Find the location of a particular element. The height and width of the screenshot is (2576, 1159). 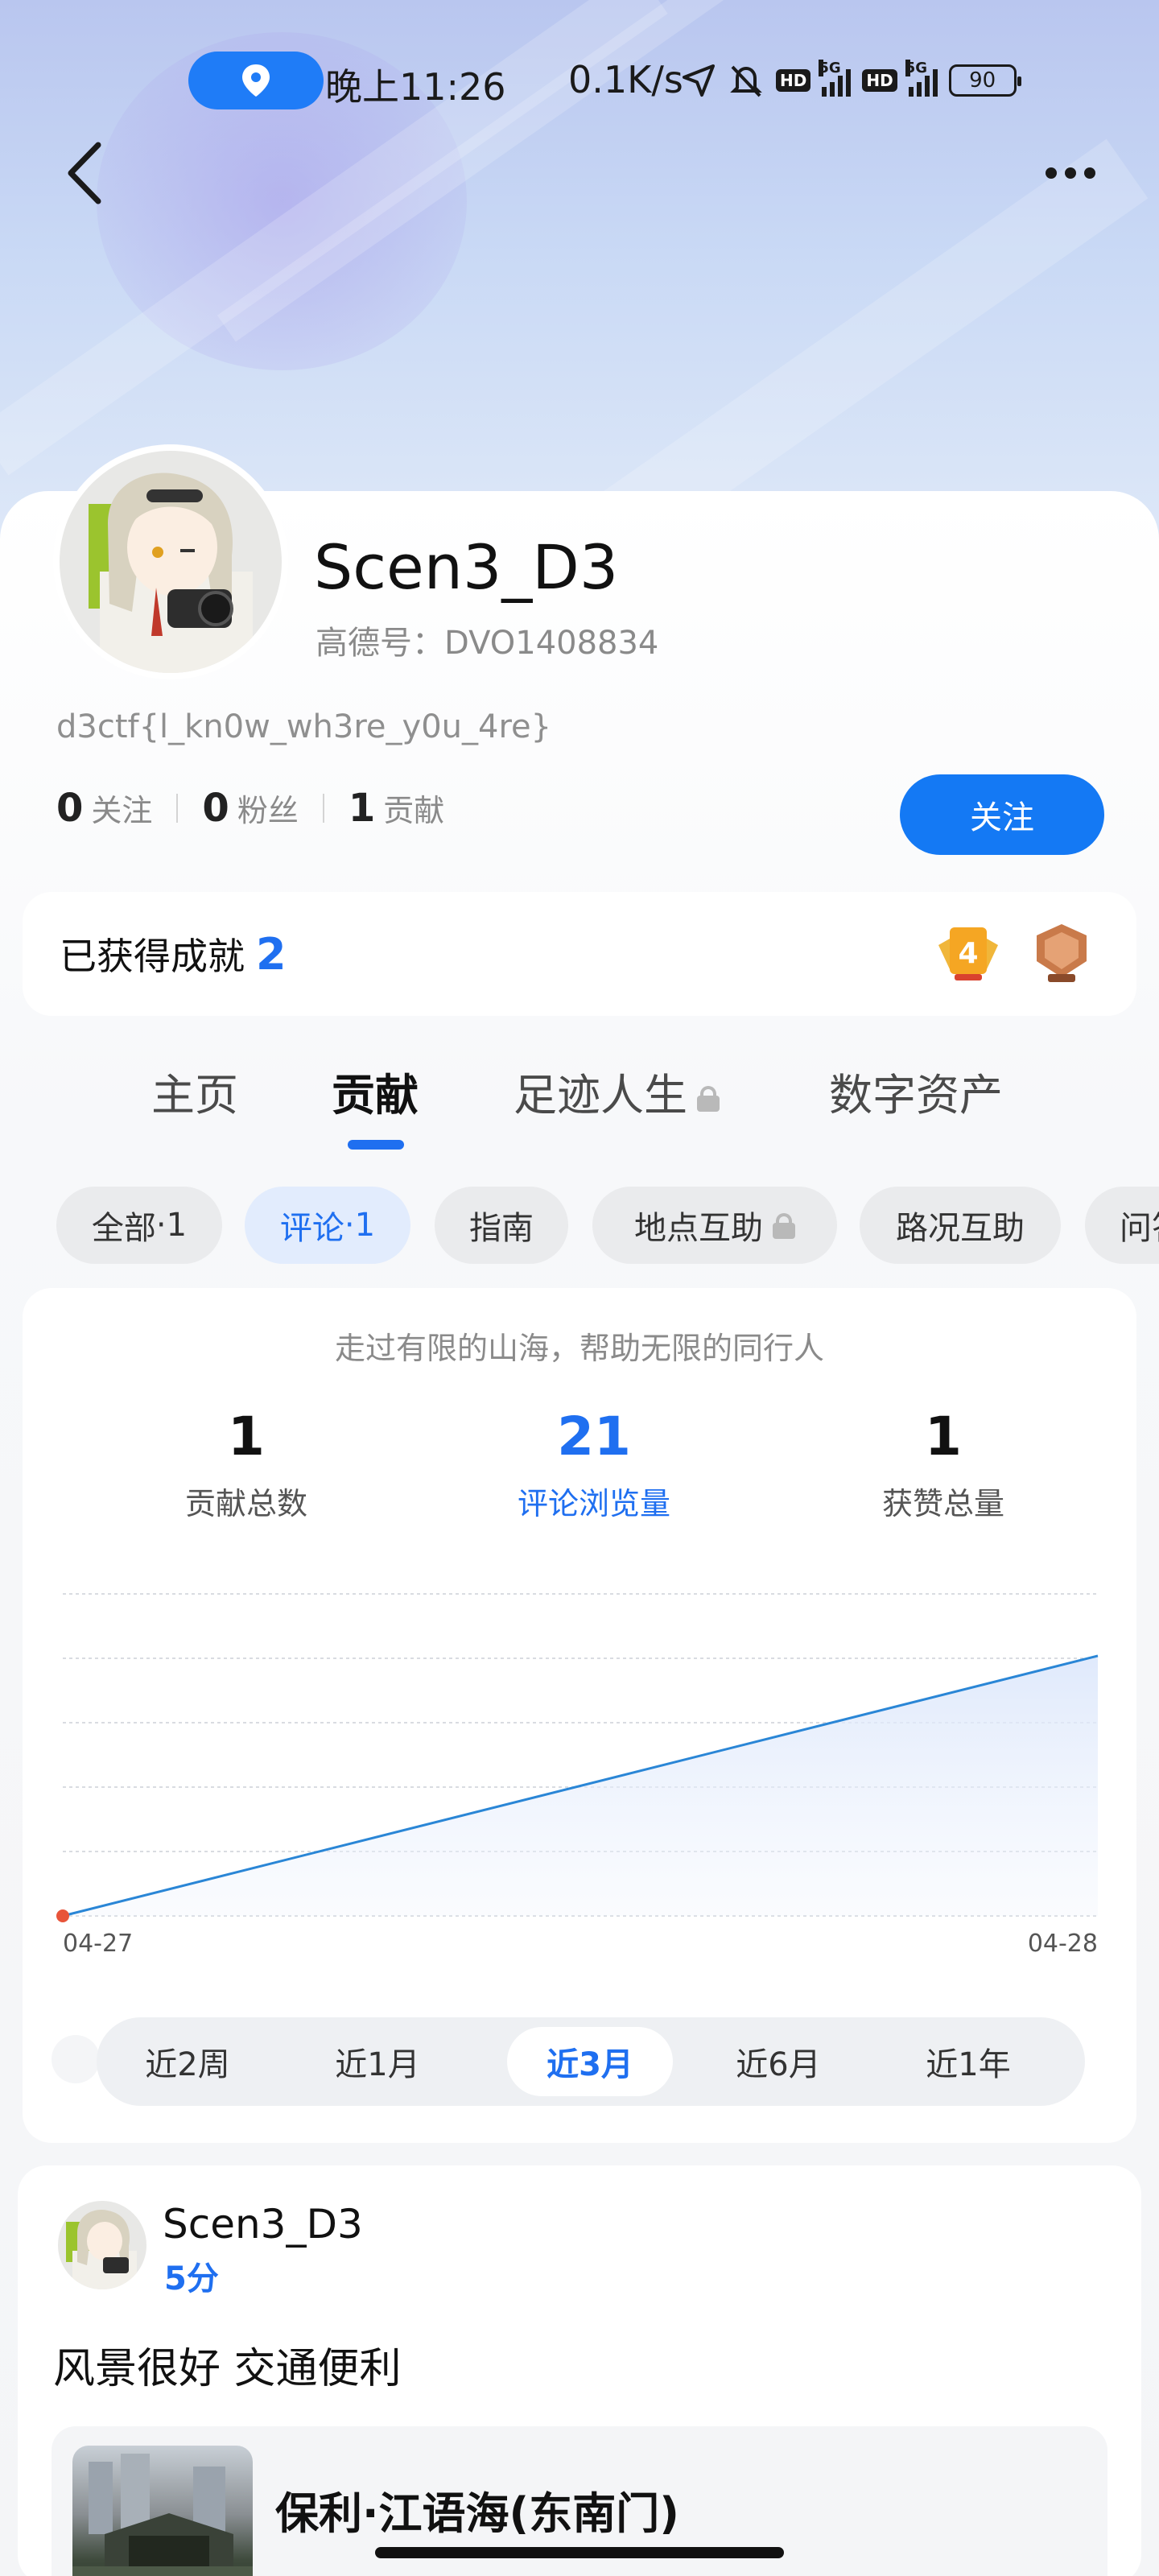

followers-stat: 0 粉丝 is located at coordinates (250, 808).